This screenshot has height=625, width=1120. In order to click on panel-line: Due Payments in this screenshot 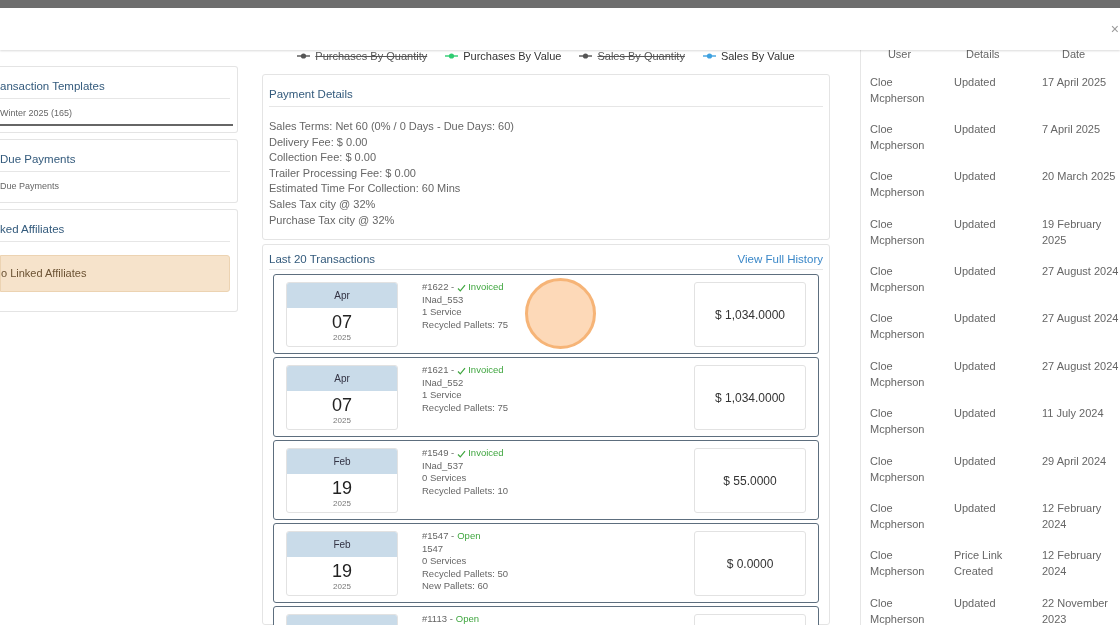, I will do `click(30, 186)`.